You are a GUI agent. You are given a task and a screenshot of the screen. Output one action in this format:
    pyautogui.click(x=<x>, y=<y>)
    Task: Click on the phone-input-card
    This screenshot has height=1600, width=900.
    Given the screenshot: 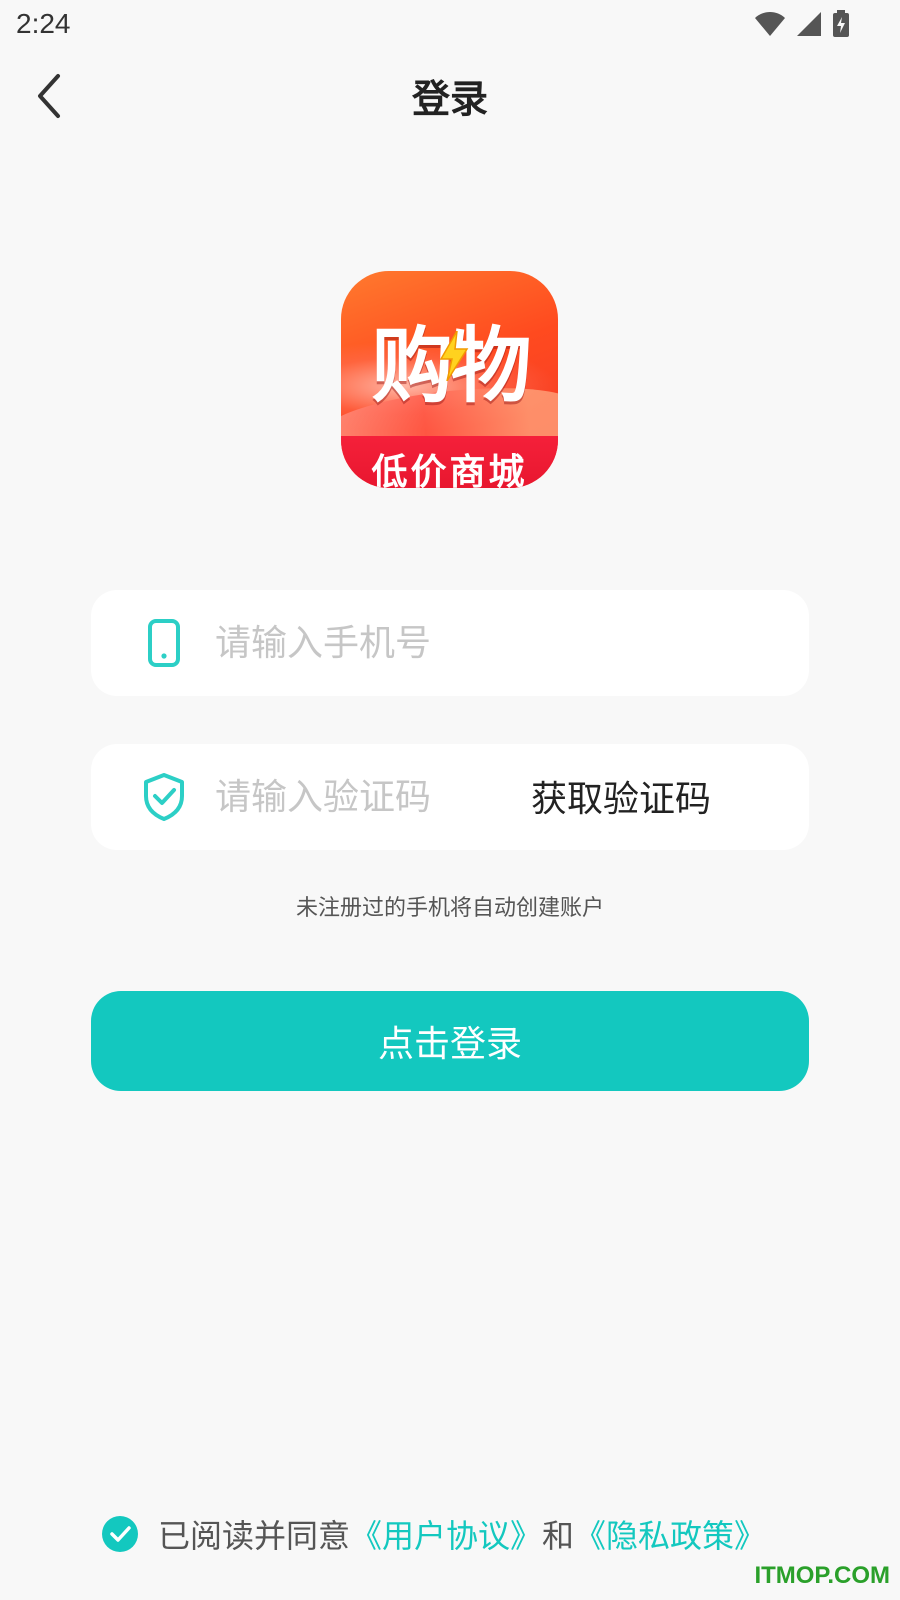 What is the action you would take?
    pyautogui.click(x=450, y=643)
    